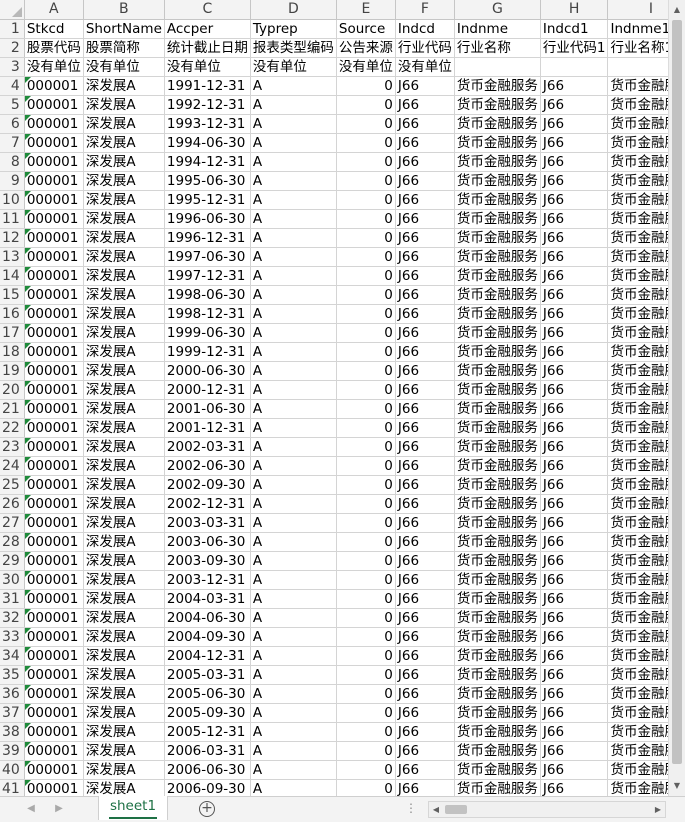 The image size is (685, 822). What do you see at coordinates (207, 48) in the screenshot?
I see `cell: 统计截止日期` at bounding box center [207, 48].